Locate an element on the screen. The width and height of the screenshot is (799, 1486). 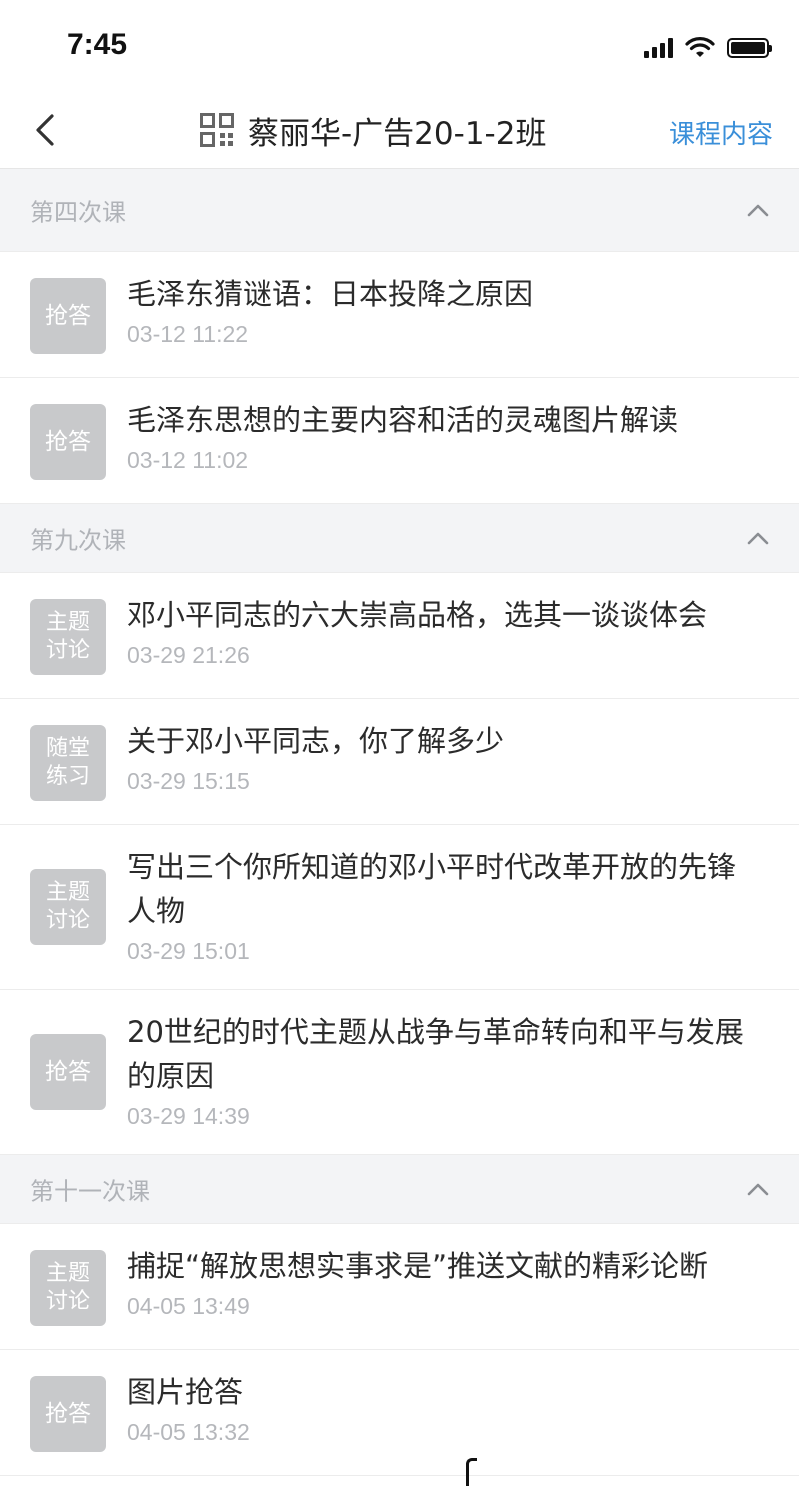
status-bar: 7:45 is located at coordinates (399, 46).